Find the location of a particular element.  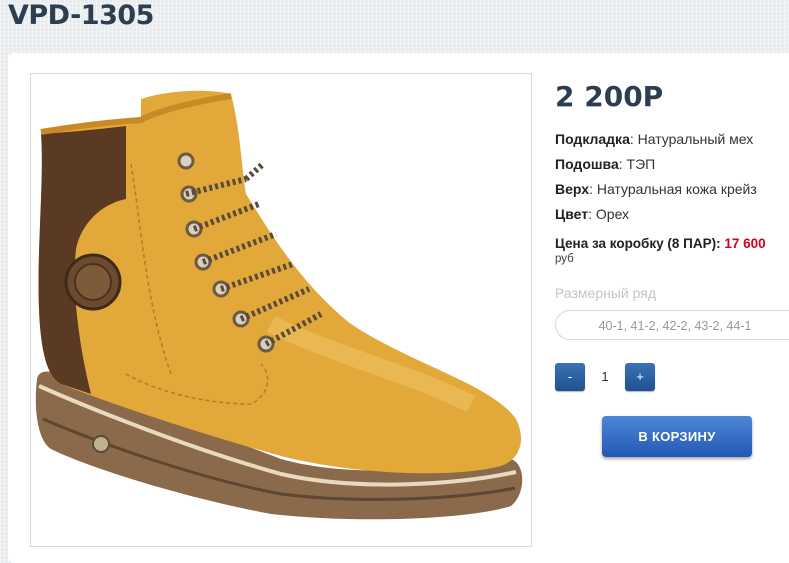

spec-label: Цвет is located at coordinates (572, 214).